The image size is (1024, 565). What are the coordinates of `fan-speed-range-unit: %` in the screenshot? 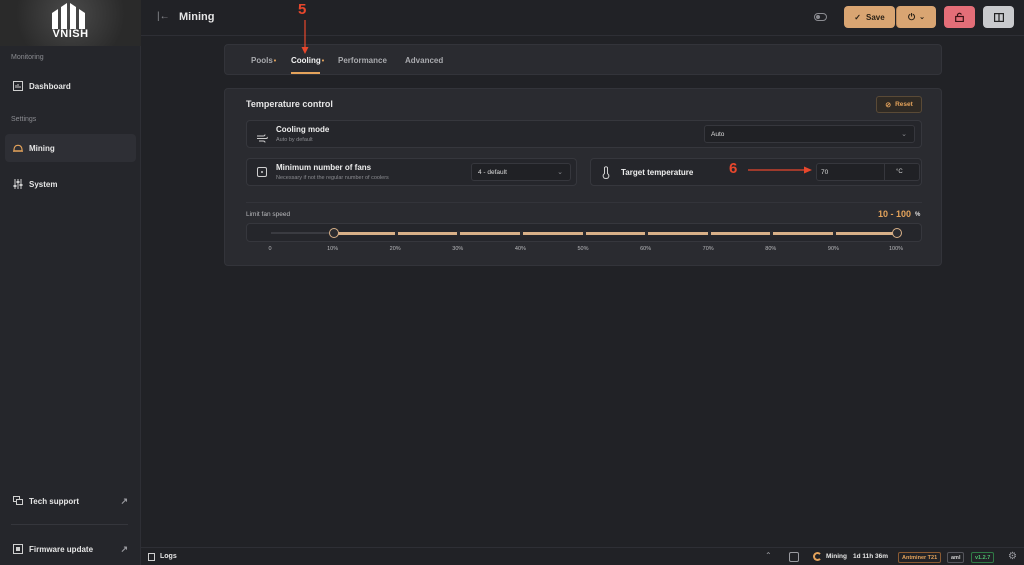 It's located at (918, 215).